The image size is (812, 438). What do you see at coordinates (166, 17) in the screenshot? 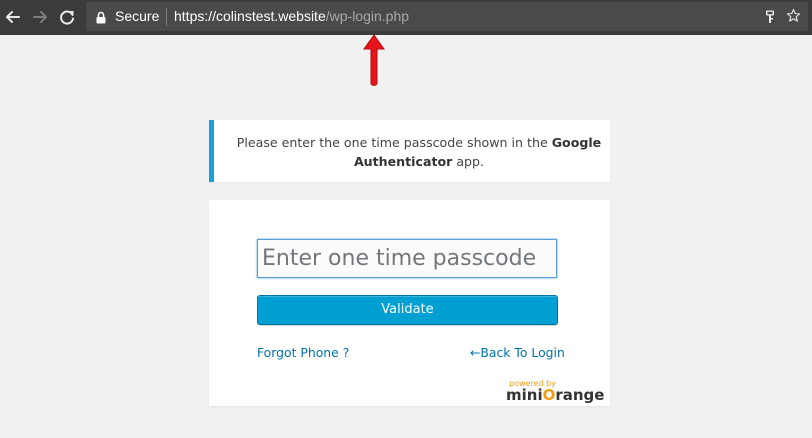
I see `url-separator` at bounding box center [166, 17].